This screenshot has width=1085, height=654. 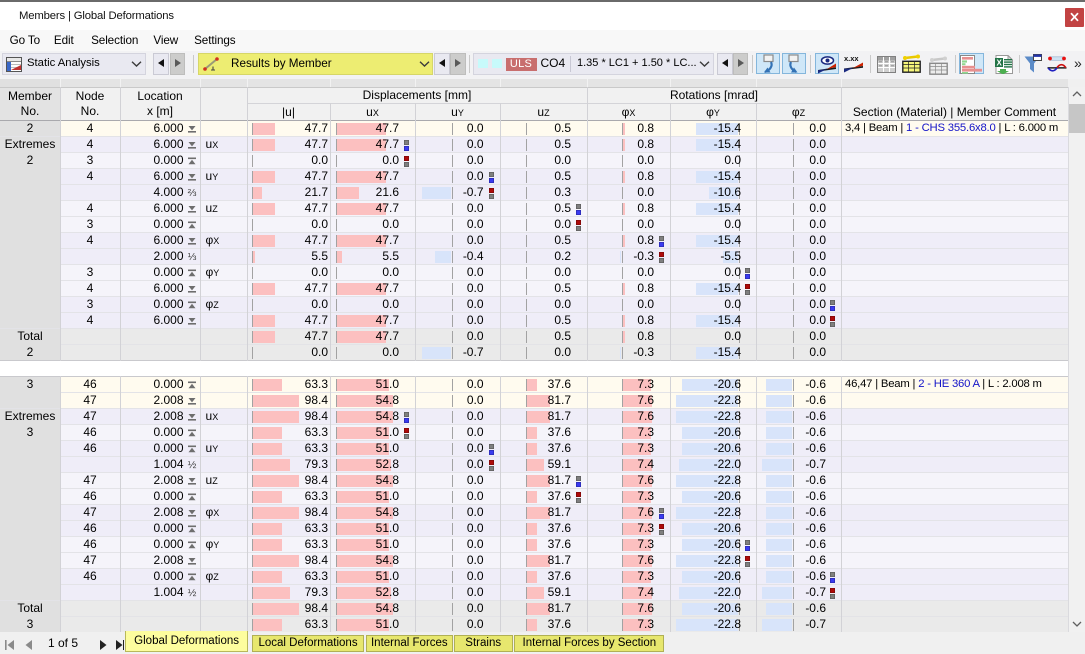 I want to click on svg-text: X, so click(x=999, y=62).